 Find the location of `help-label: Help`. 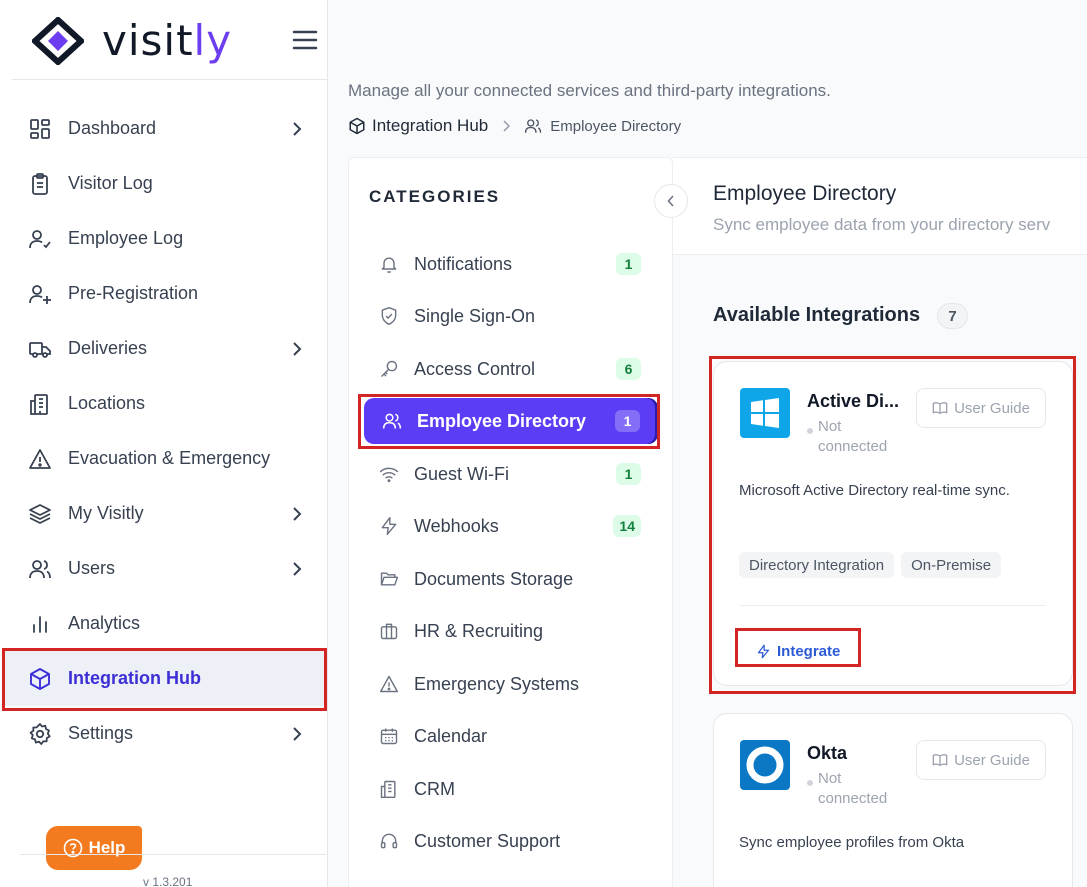

help-label: Help is located at coordinates (107, 847).